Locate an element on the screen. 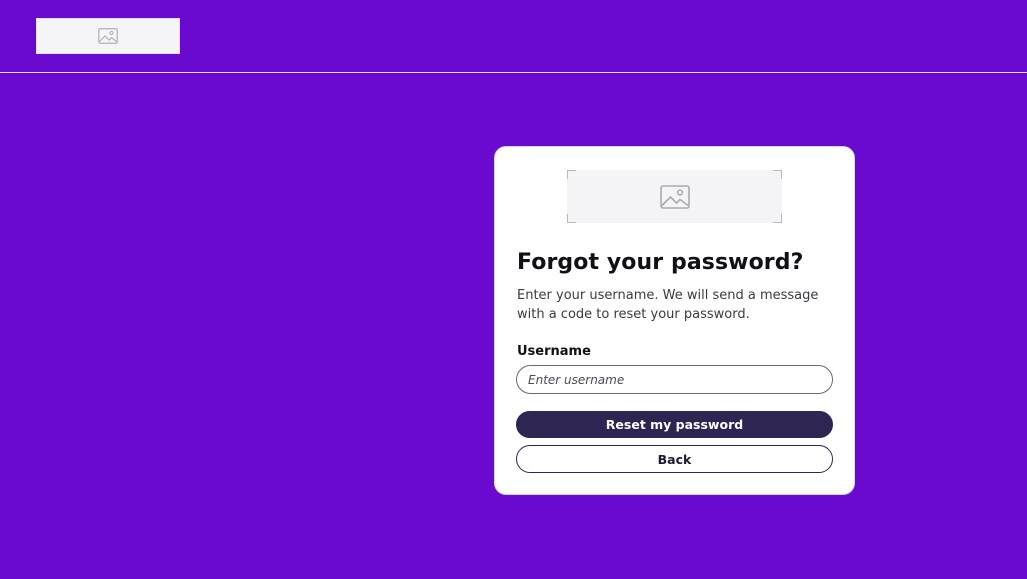  card-logo-image is located at coordinates (674, 196).